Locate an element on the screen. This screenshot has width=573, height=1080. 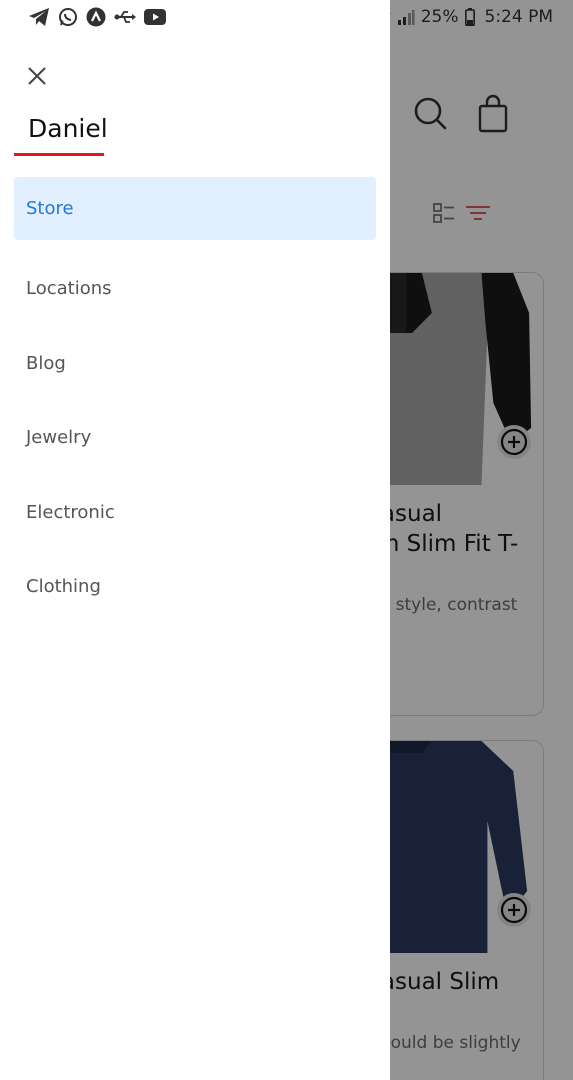
close-icon is located at coordinates (37, 76).